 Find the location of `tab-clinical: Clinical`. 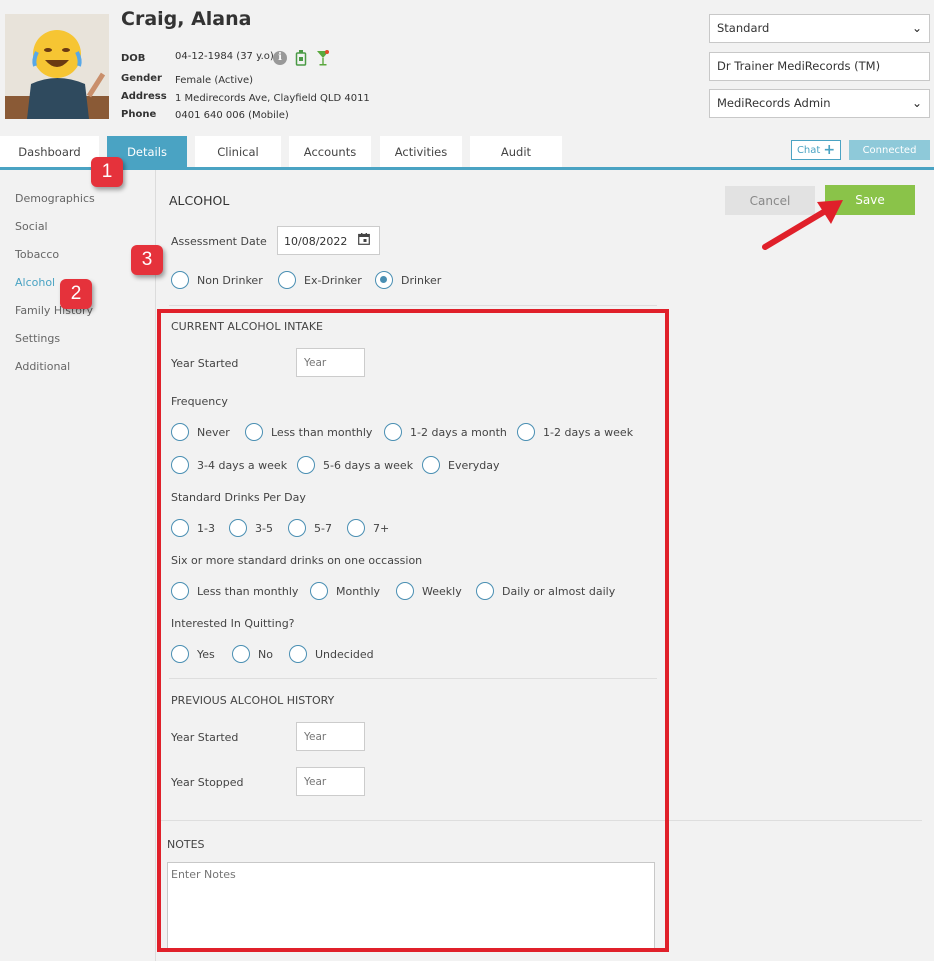

tab-clinical: Clinical is located at coordinates (238, 151).